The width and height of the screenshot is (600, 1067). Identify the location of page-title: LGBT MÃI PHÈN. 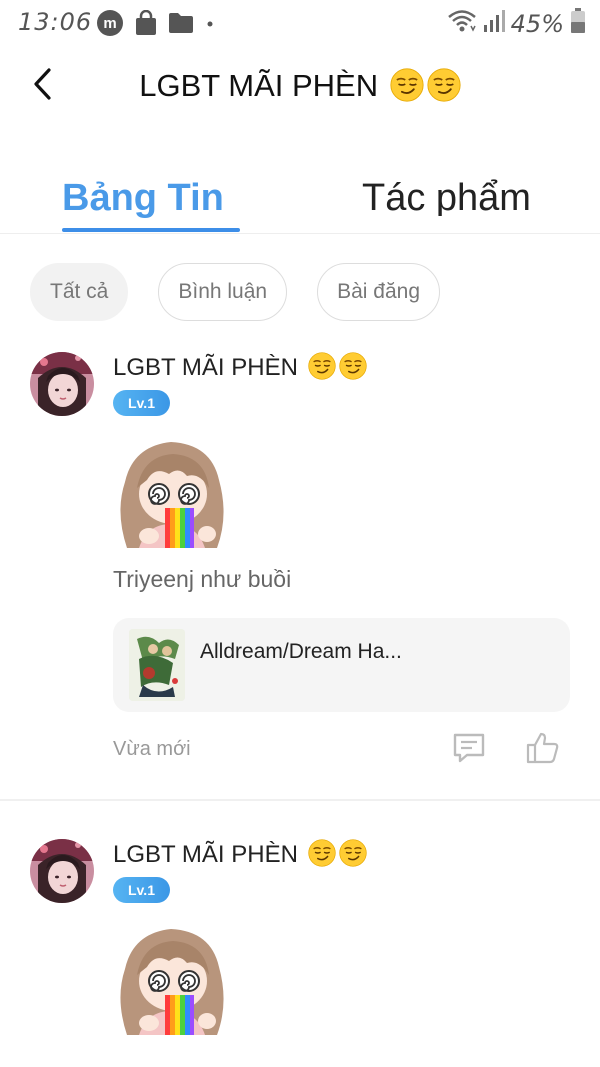
(300, 86).